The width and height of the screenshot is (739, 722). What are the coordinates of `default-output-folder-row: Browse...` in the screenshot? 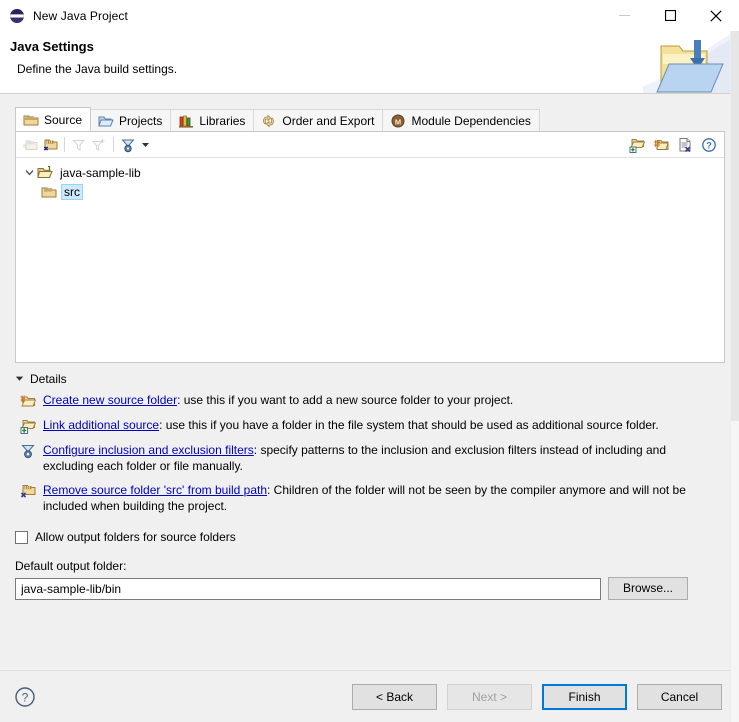 It's located at (372, 588).